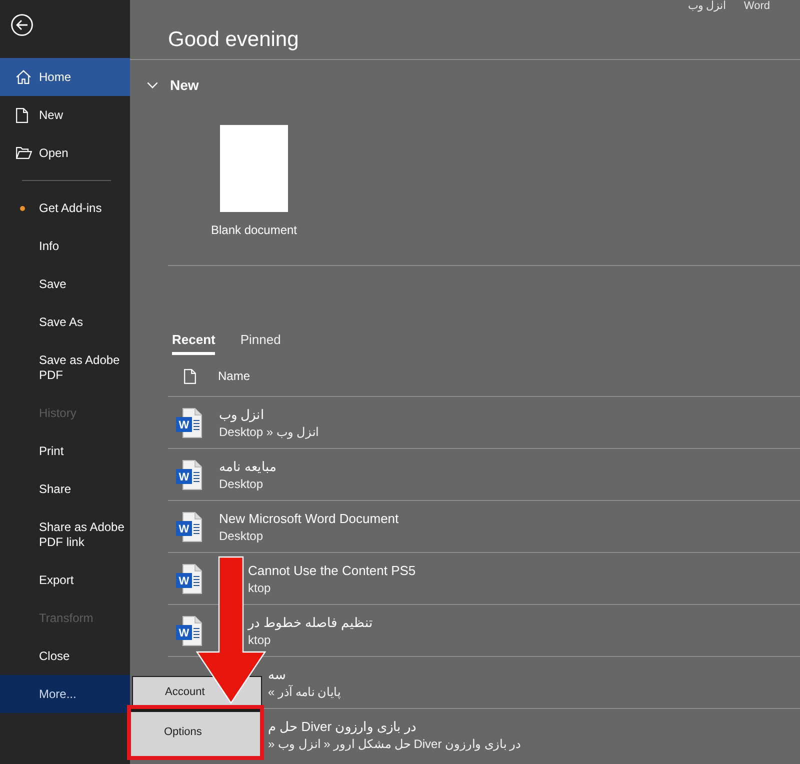 The image size is (800, 764). What do you see at coordinates (65, 656) in the screenshot?
I see `sidebar-item: Close` at bounding box center [65, 656].